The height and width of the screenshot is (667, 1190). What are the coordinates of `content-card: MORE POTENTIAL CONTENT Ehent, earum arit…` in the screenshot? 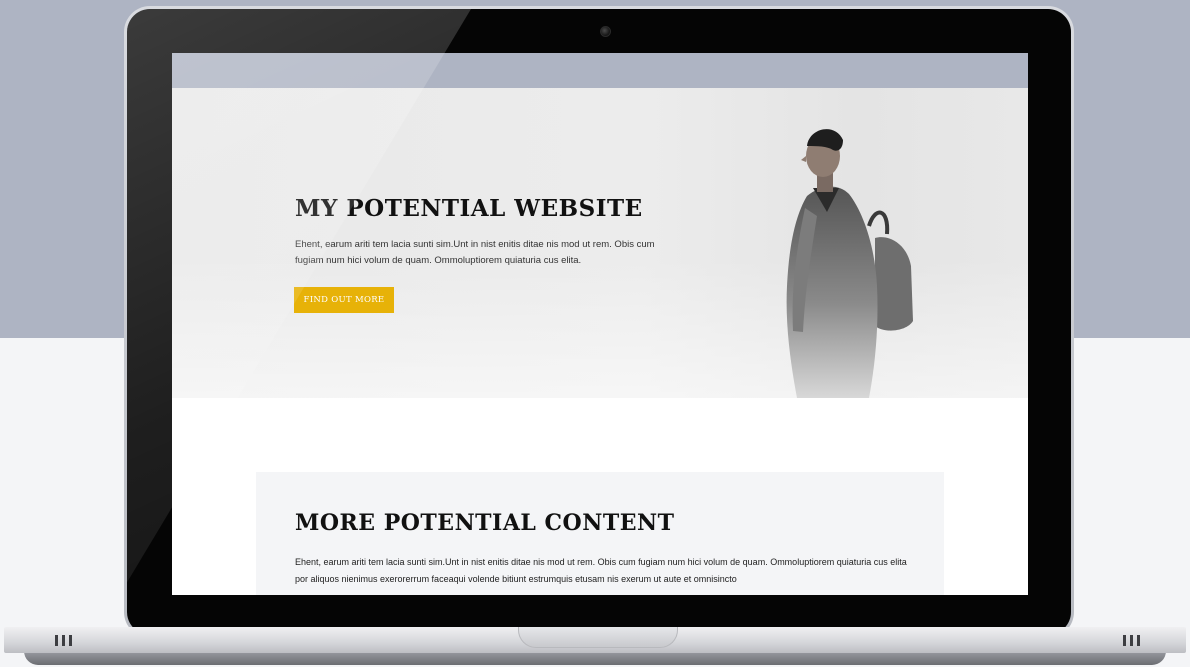 It's located at (600, 533).